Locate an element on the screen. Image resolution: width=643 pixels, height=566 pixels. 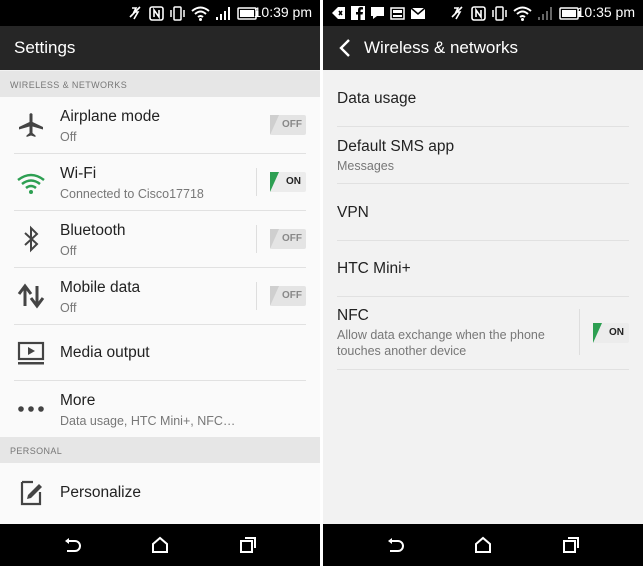
wifi-icon is located at coordinates (31, 183).